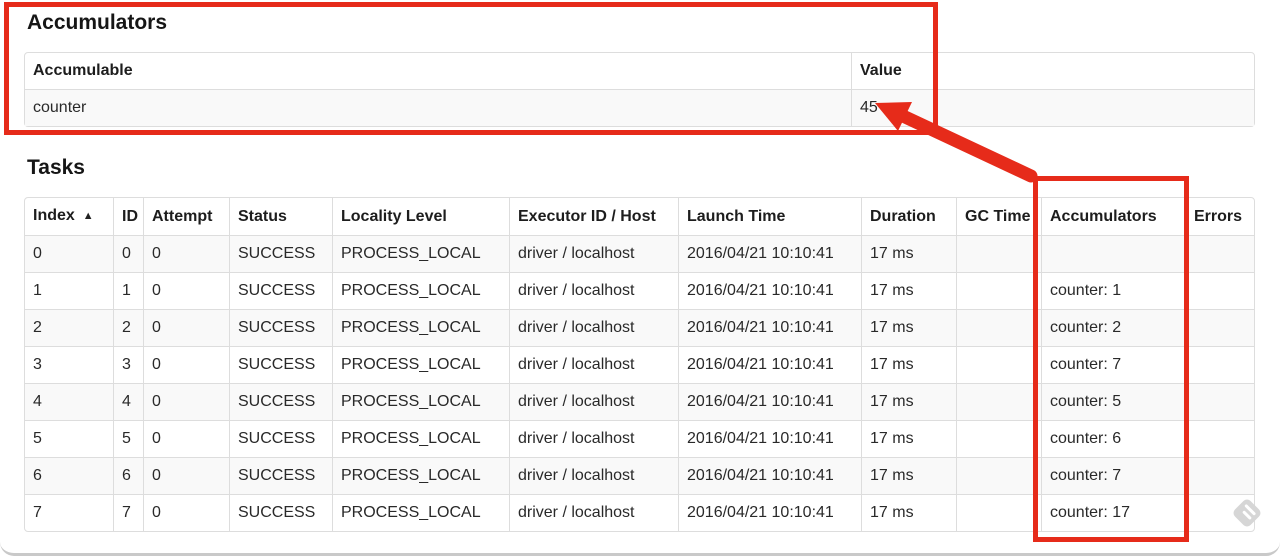 This screenshot has width=1280, height=556. What do you see at coordinates (908, 216) in the screenshot?
I see `column-header-duration: Duration` at bounding box center [908, 216].